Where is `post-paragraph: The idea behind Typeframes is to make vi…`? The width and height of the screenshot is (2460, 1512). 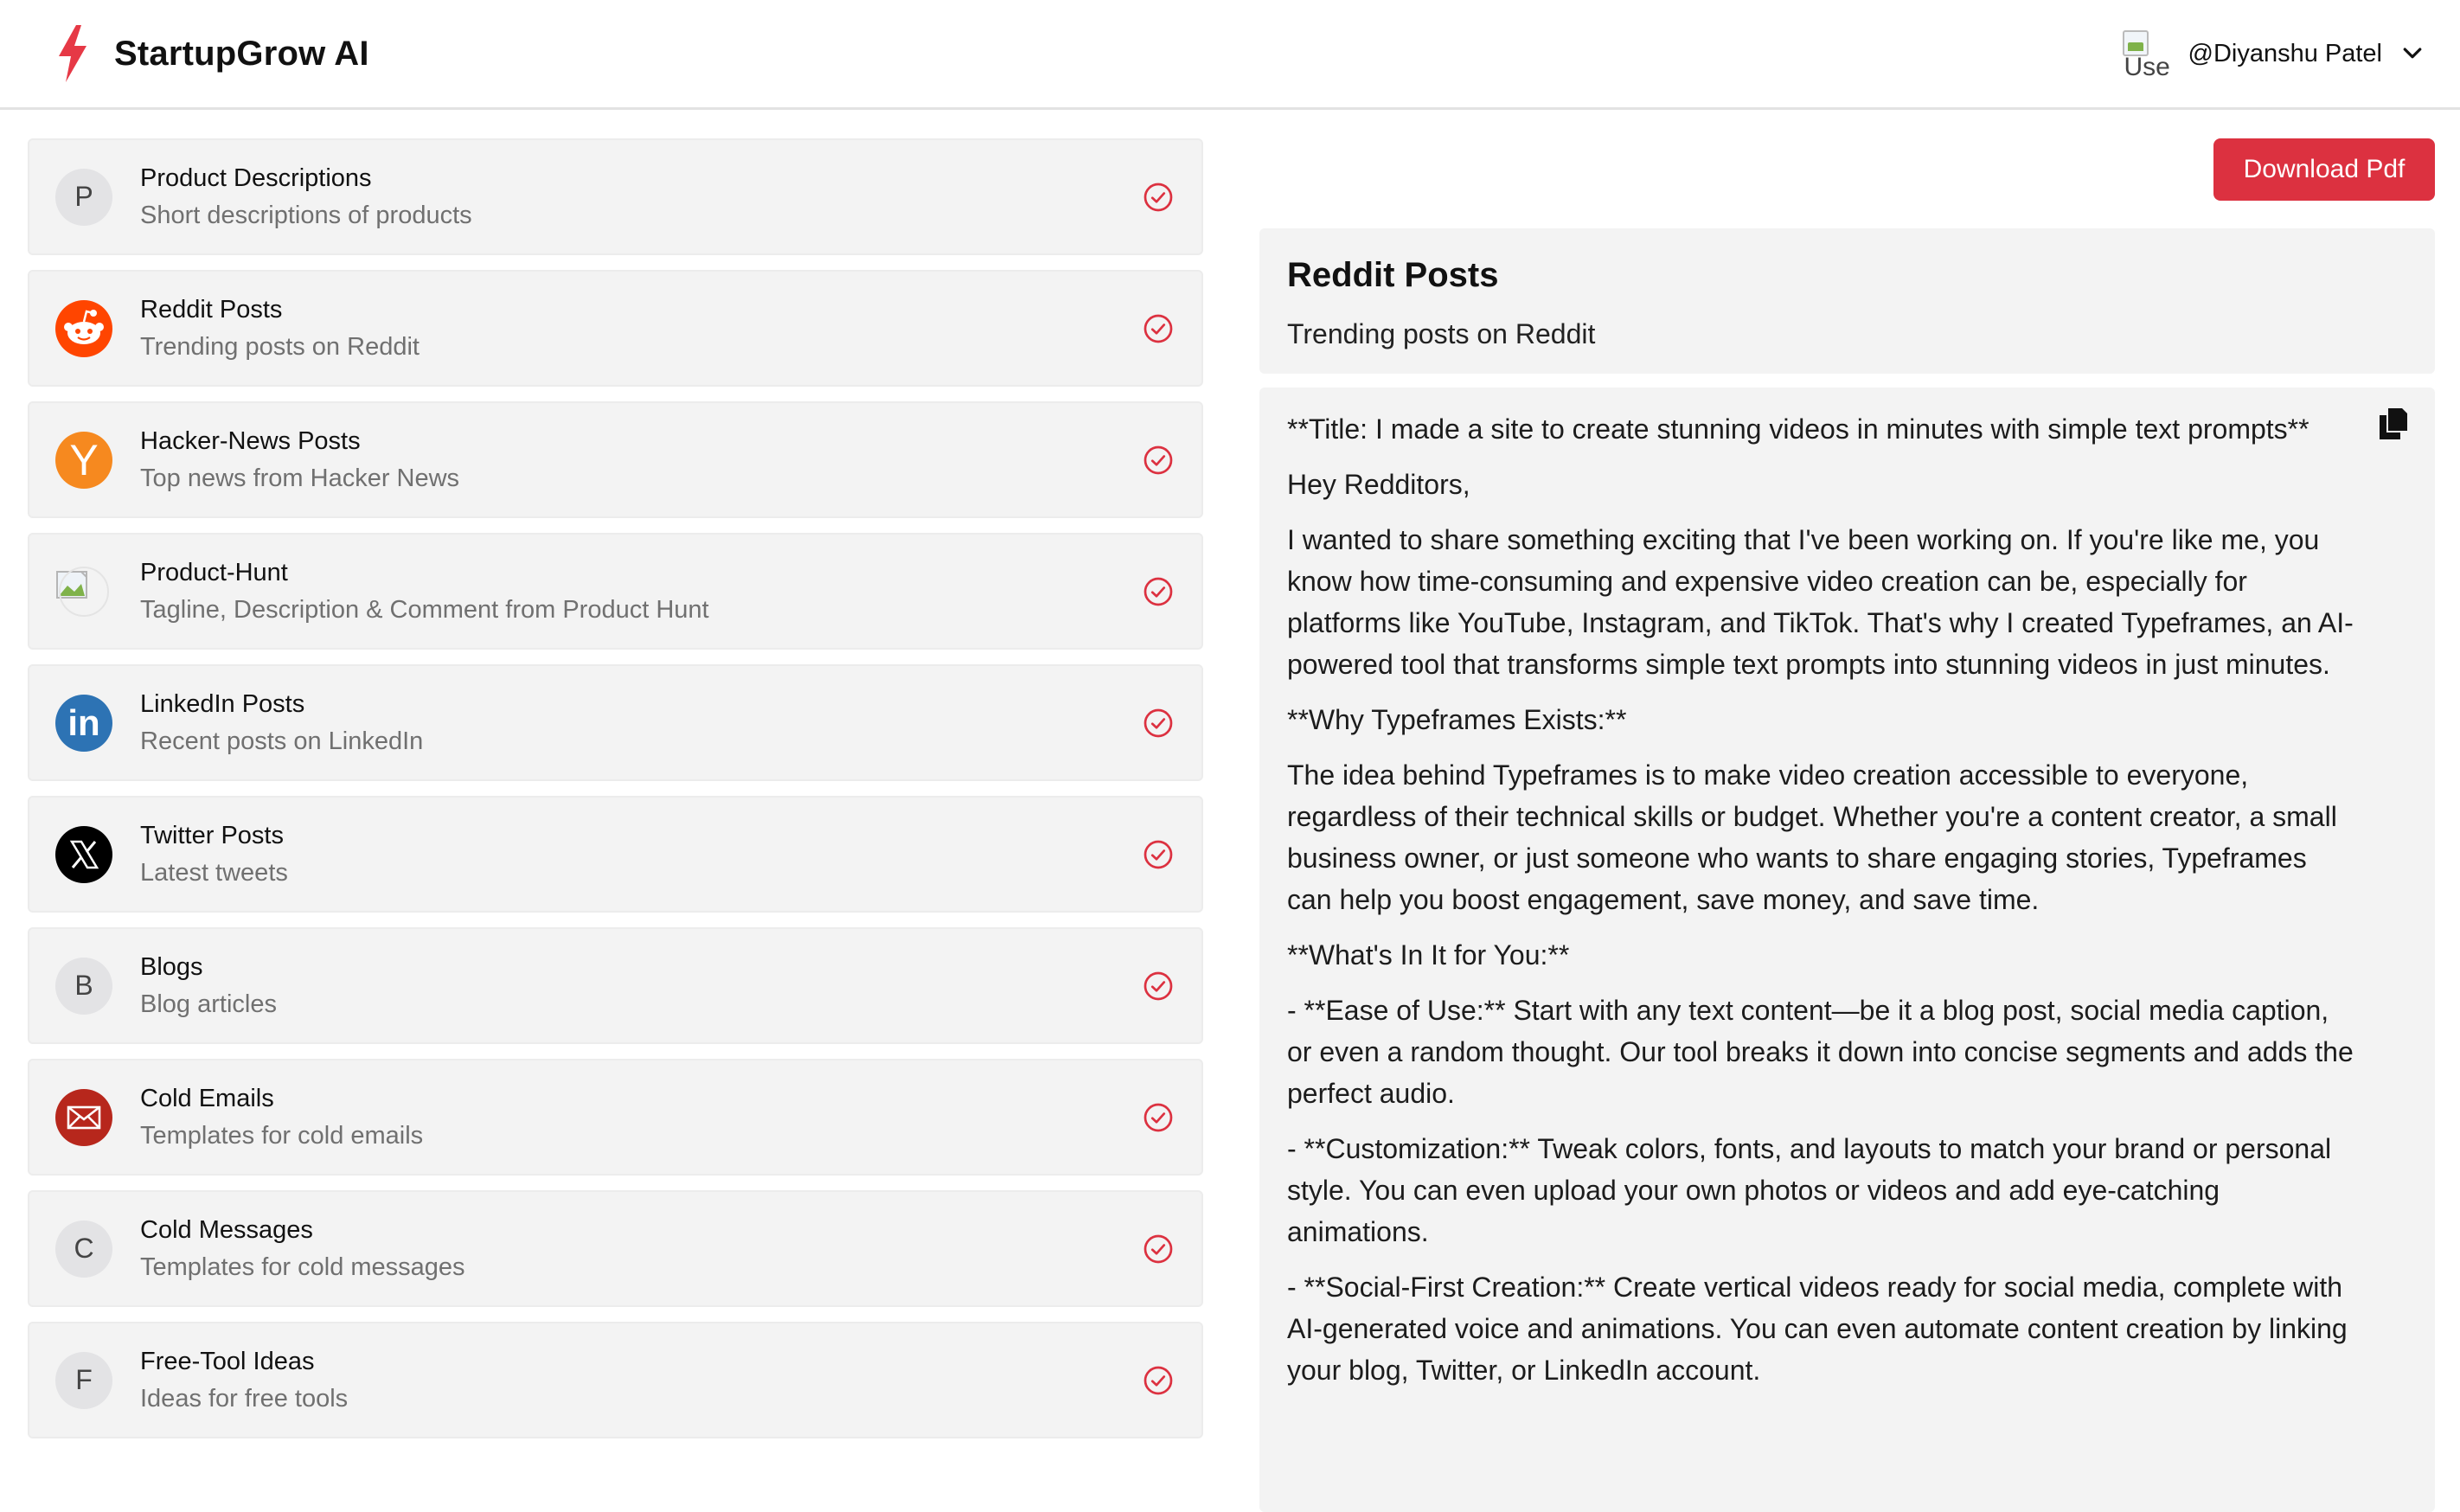 post-paragraph: The idea behind Typeframes is to make vi… is located at coordinates (1812, 837).